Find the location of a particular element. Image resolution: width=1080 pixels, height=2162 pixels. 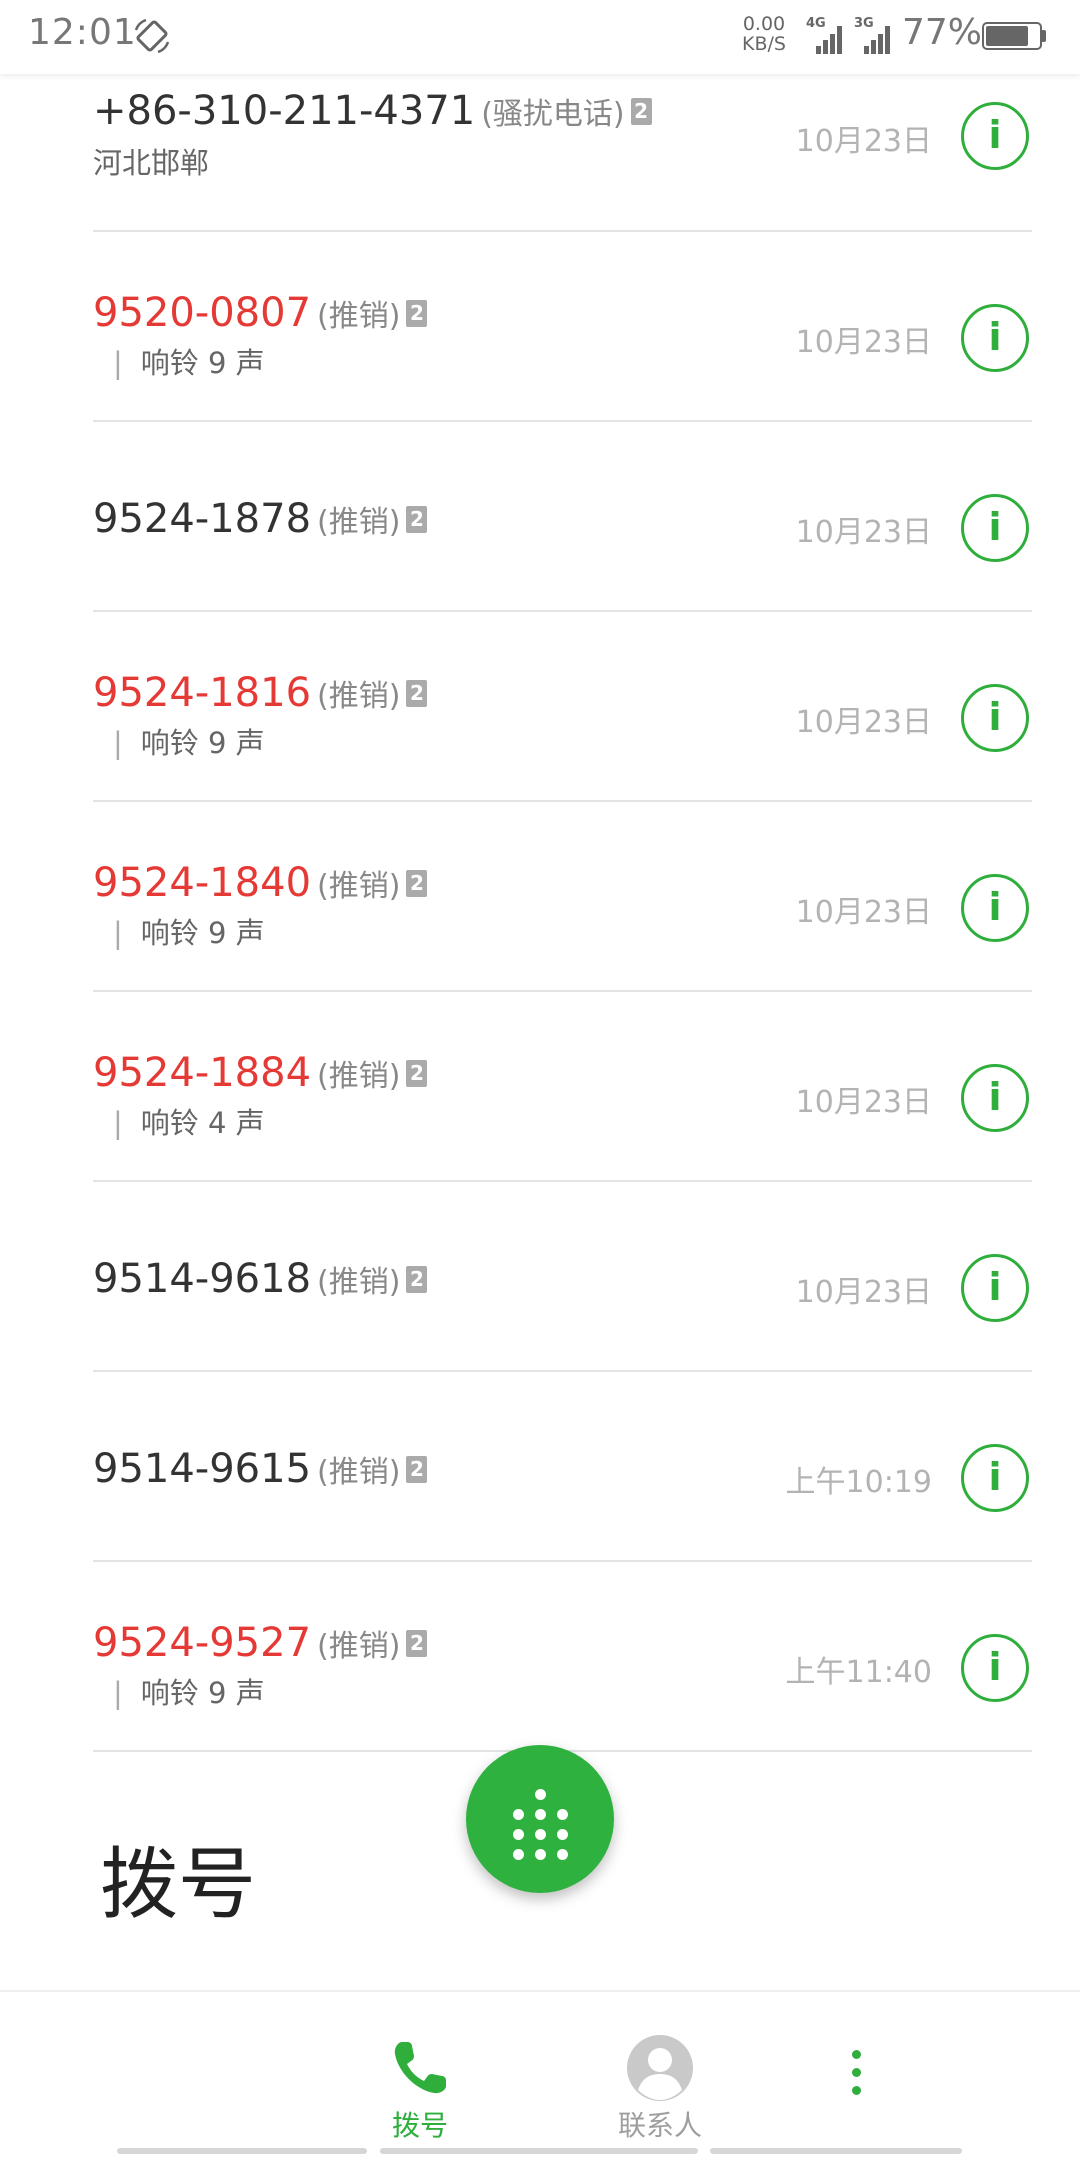

call-number-line: 9524-1816 (推销) 2 is located at coordinates (260, 693).